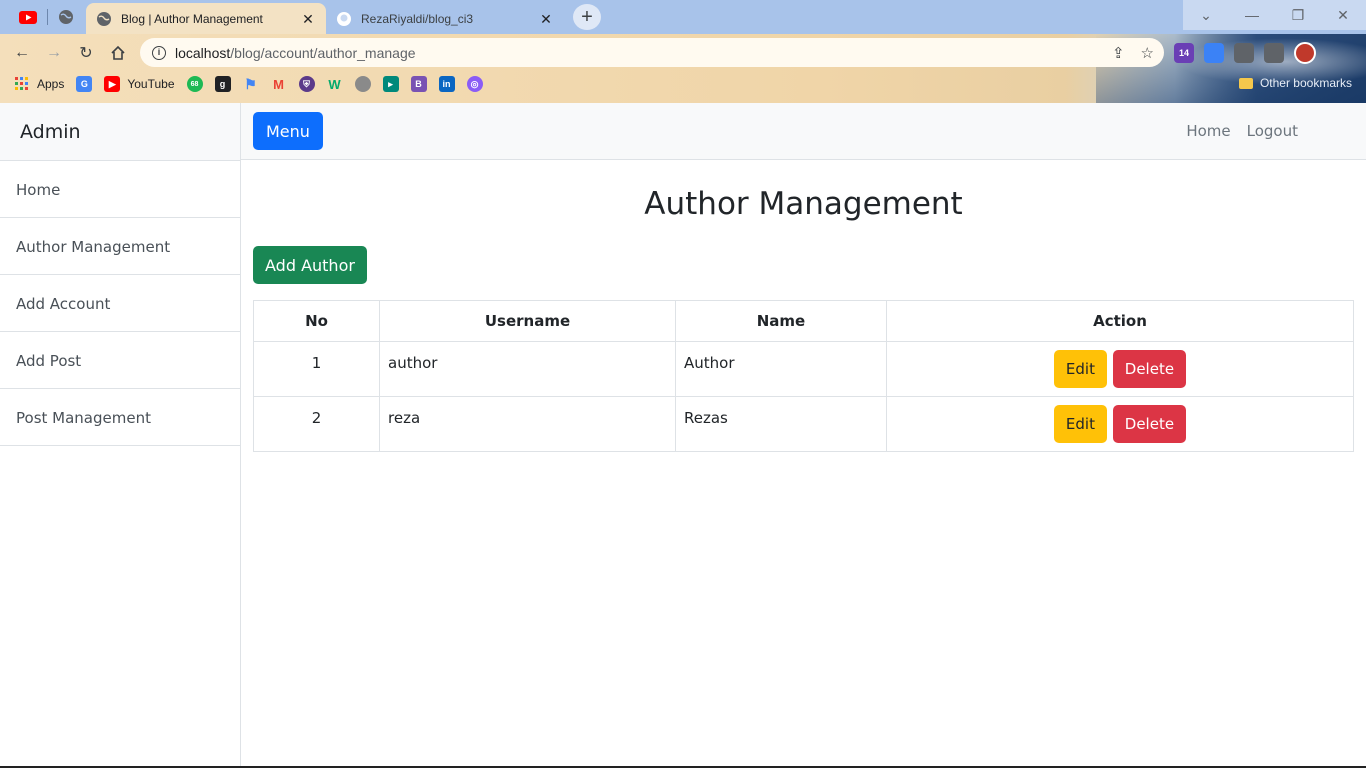  I want to click on gmail-icon: M, so click(278, 84).